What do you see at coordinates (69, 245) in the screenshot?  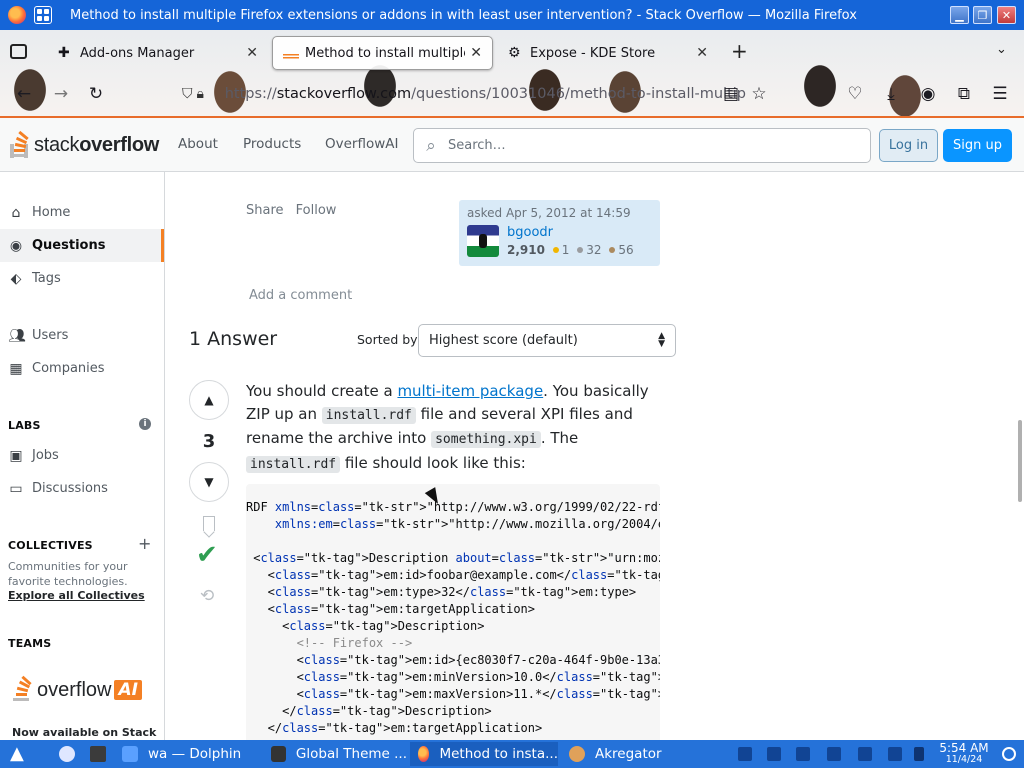 I see `sidebar-item-label: Questions` at bounding box center [69, 245].